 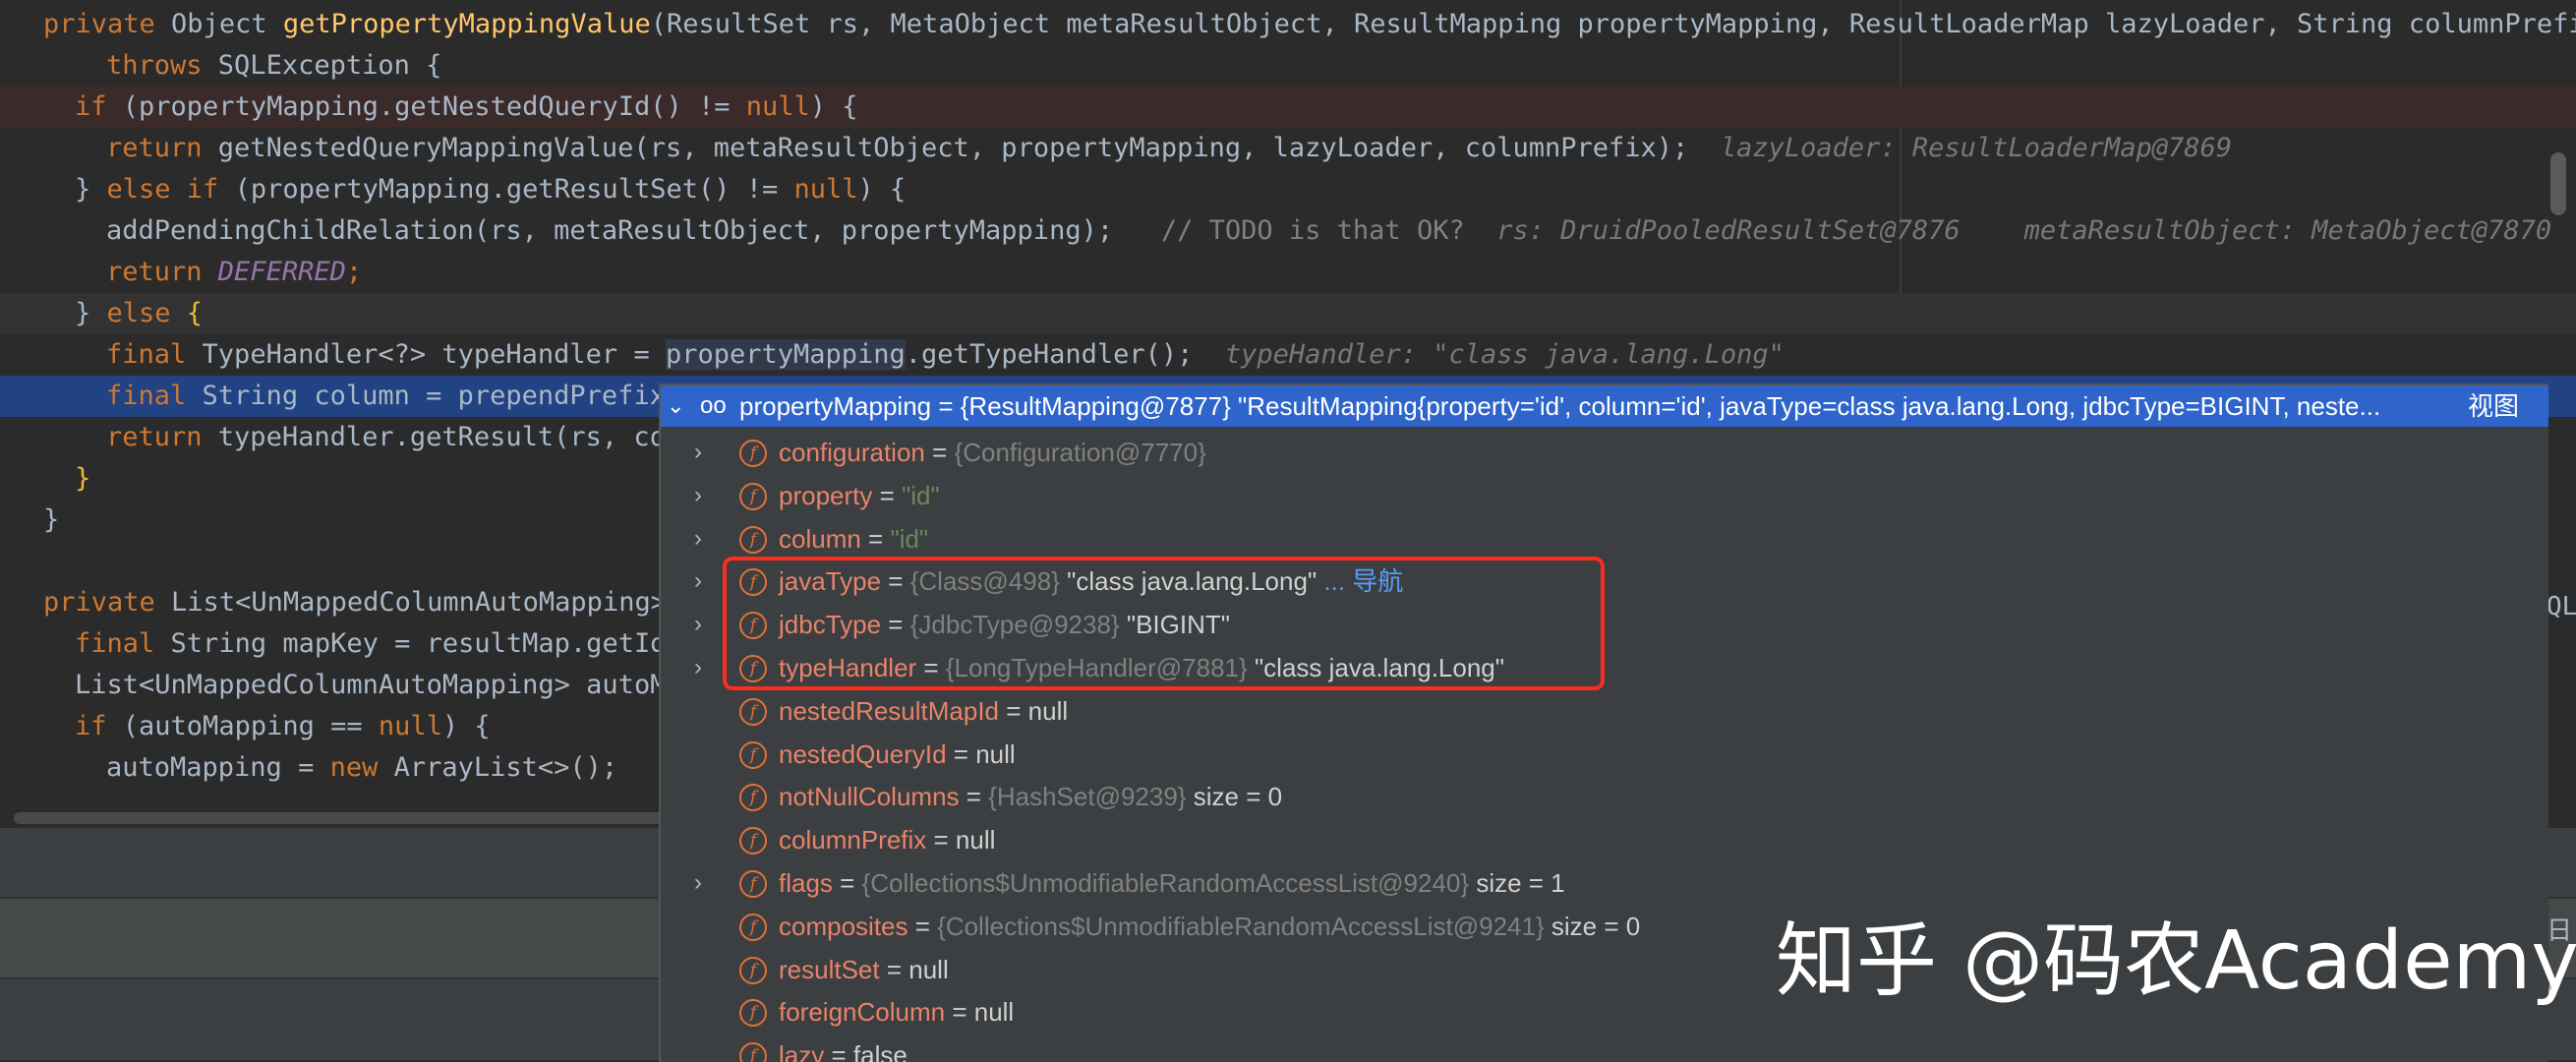 I want to click on code-token: // TODO is that OK?, so click(x=1312, y=230).